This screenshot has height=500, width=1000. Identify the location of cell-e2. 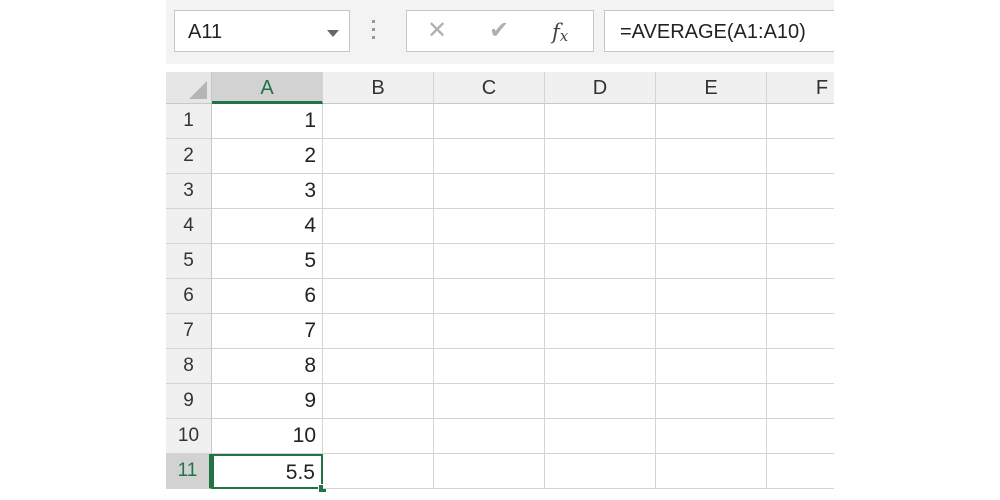
(711, 156).